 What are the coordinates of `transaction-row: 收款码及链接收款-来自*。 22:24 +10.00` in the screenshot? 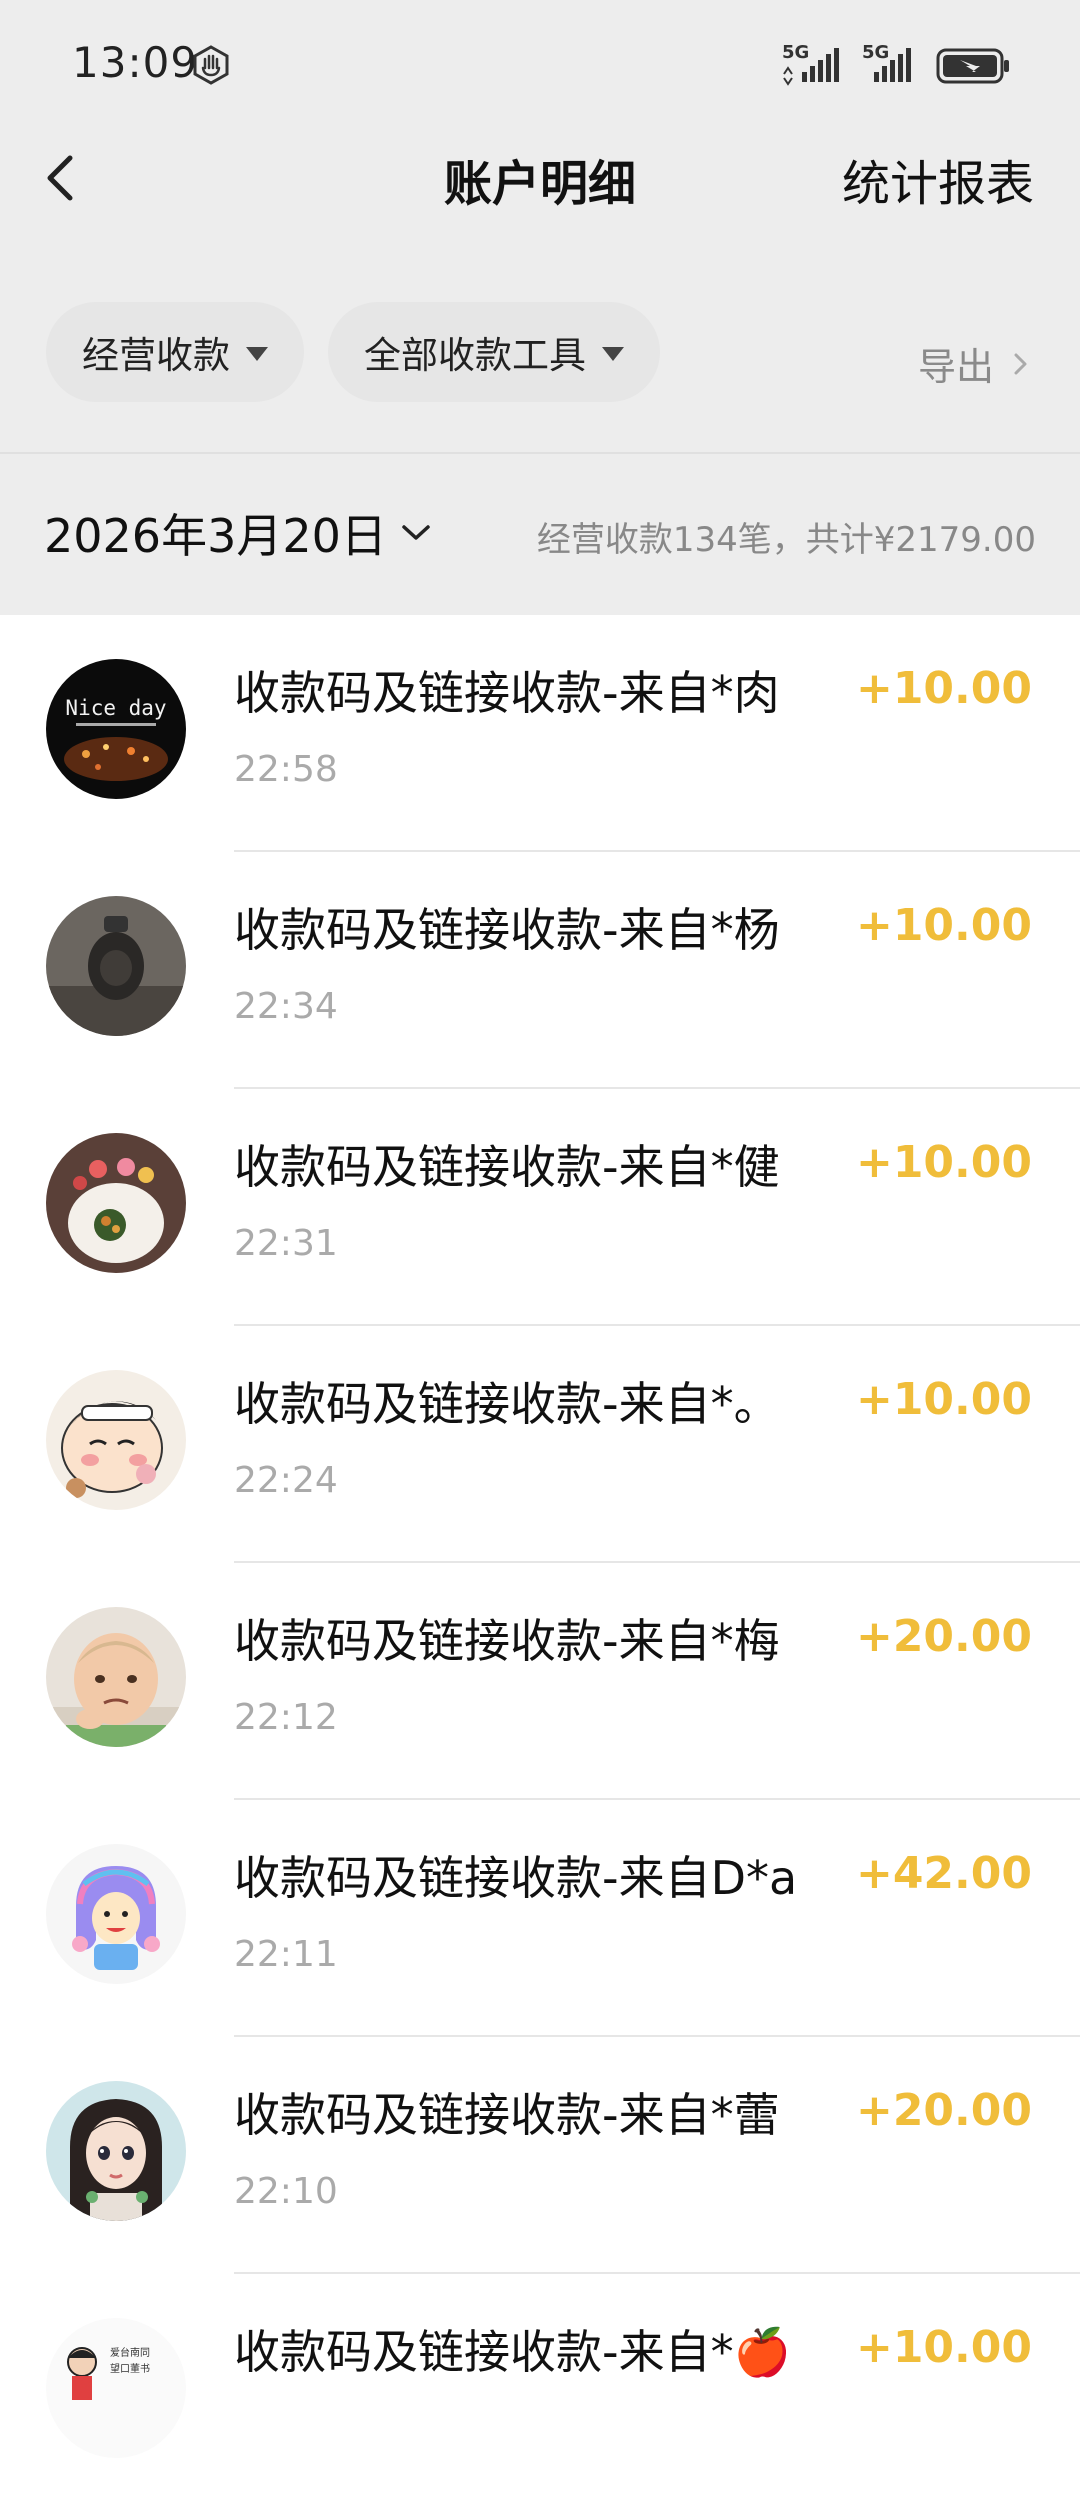 It's located at (540, 1444).